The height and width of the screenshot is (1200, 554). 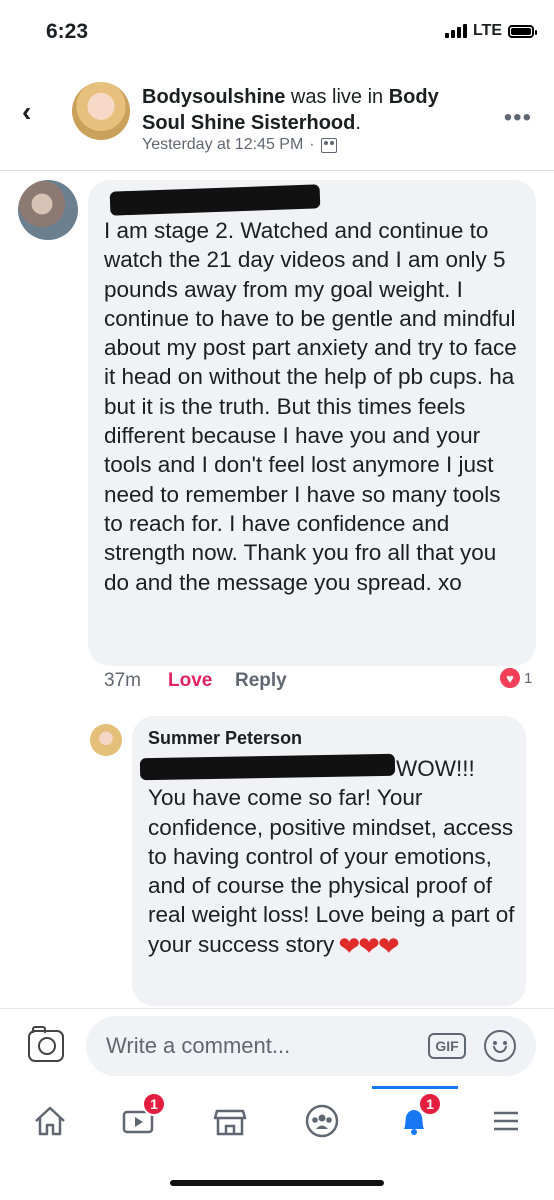 What do you see at coordinates (455, 31) in the screenshot?
I see `signal-icon` at bounding box center [455, 31].